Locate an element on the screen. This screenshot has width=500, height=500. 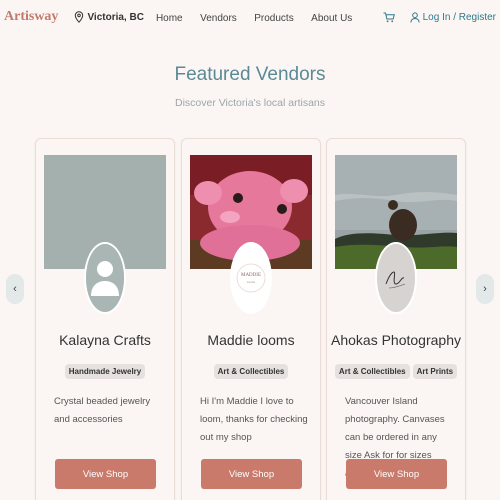
logo: Artisway is located at coordinates (31, 17).